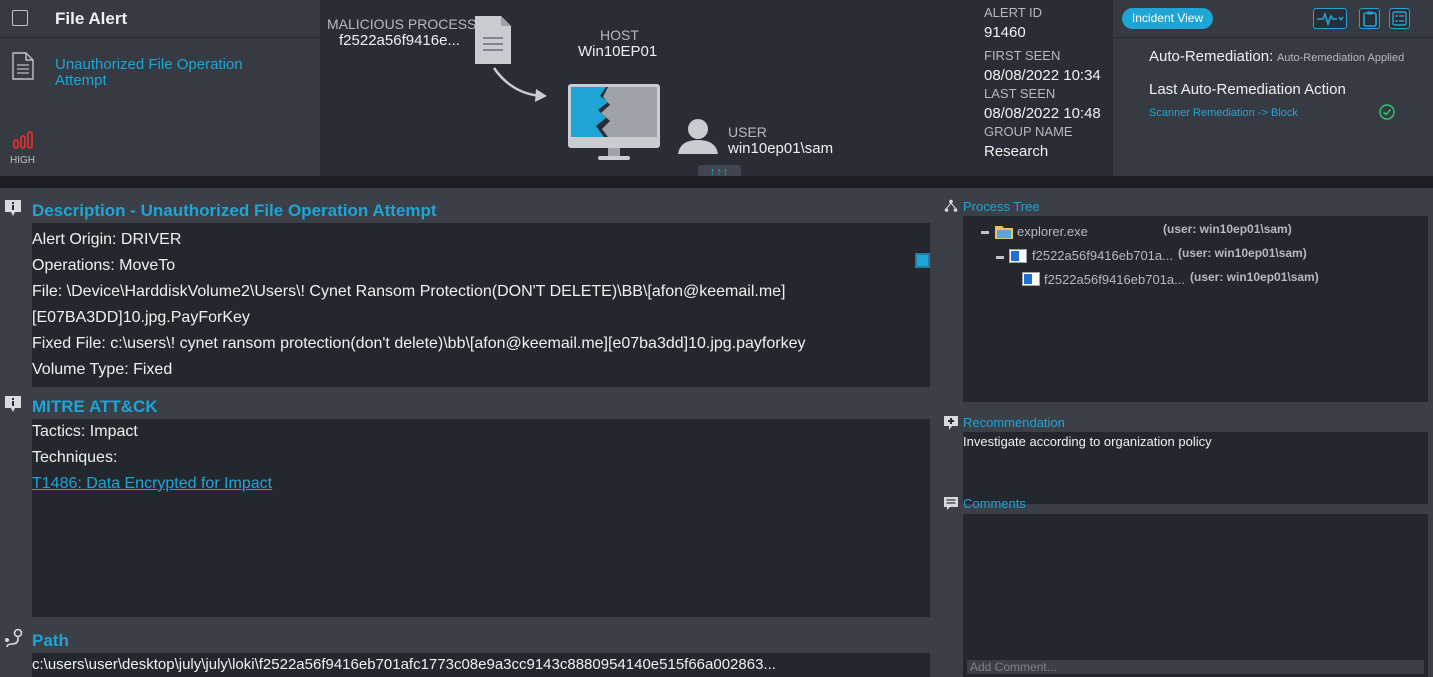 The height and width of the screenshot is (677, 1433). I want to click on document-icon, so click(23, 66).